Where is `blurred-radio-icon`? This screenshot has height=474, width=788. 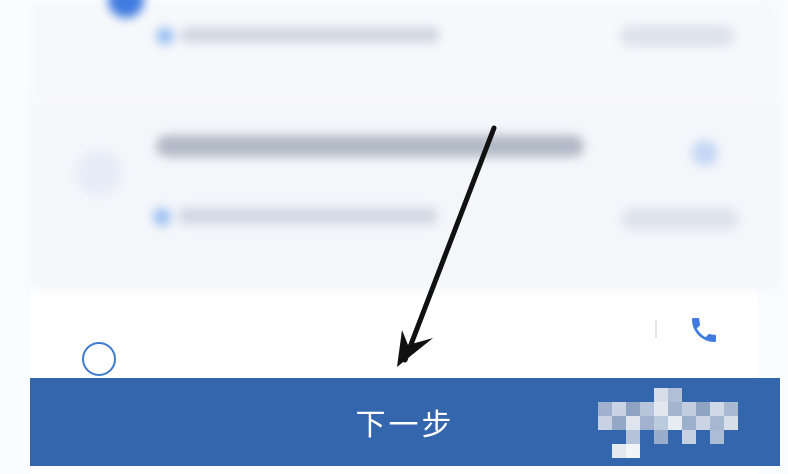
blurred-radio-icon is located at coordinates (99, 173).